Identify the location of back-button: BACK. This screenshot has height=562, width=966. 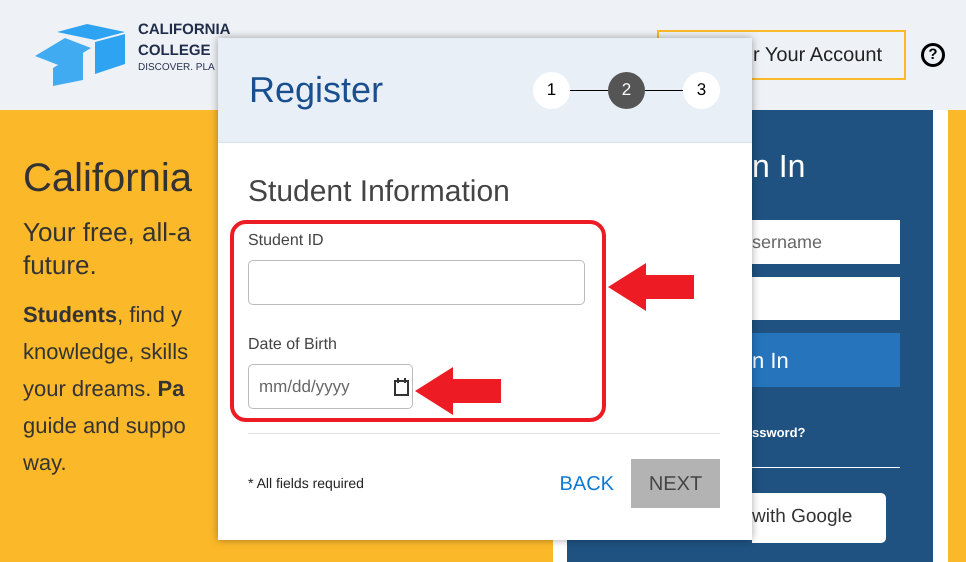
(587, 483).